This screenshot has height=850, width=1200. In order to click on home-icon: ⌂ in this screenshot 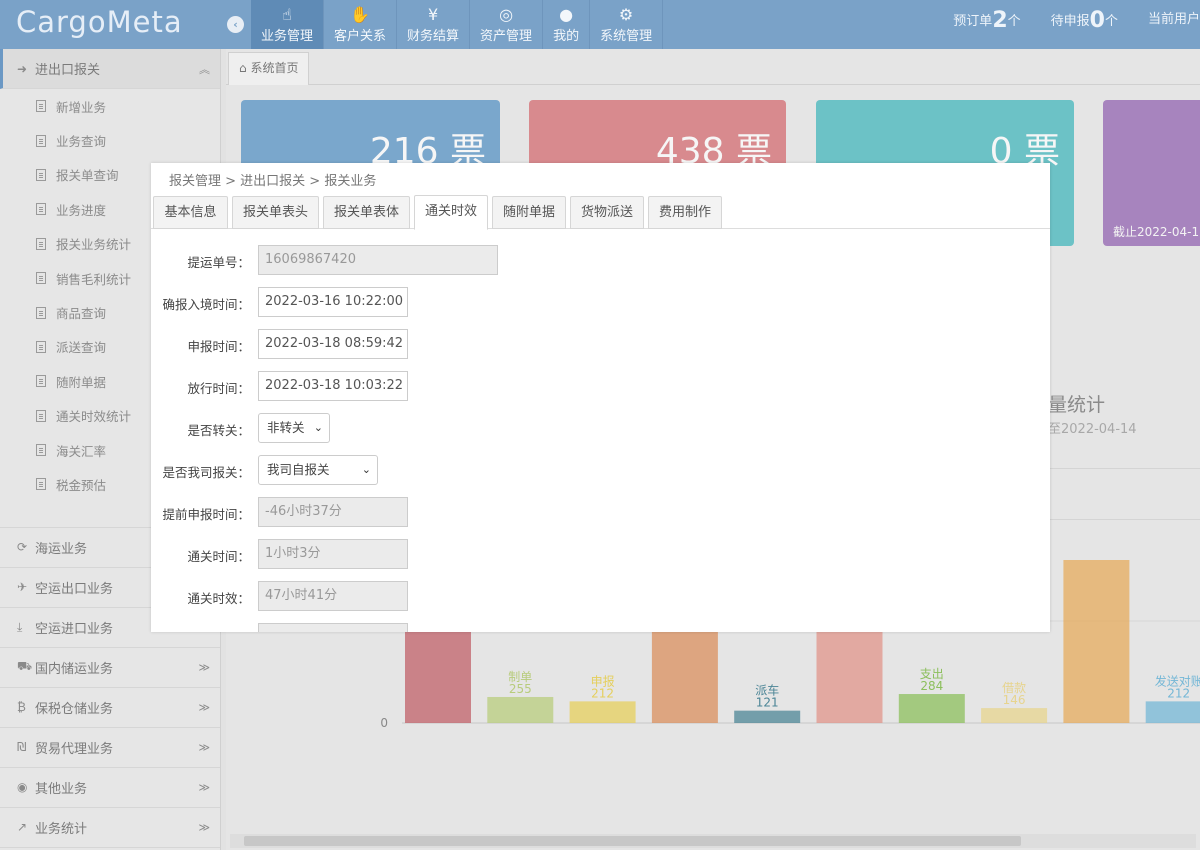, I will do `click(243, 68)`.